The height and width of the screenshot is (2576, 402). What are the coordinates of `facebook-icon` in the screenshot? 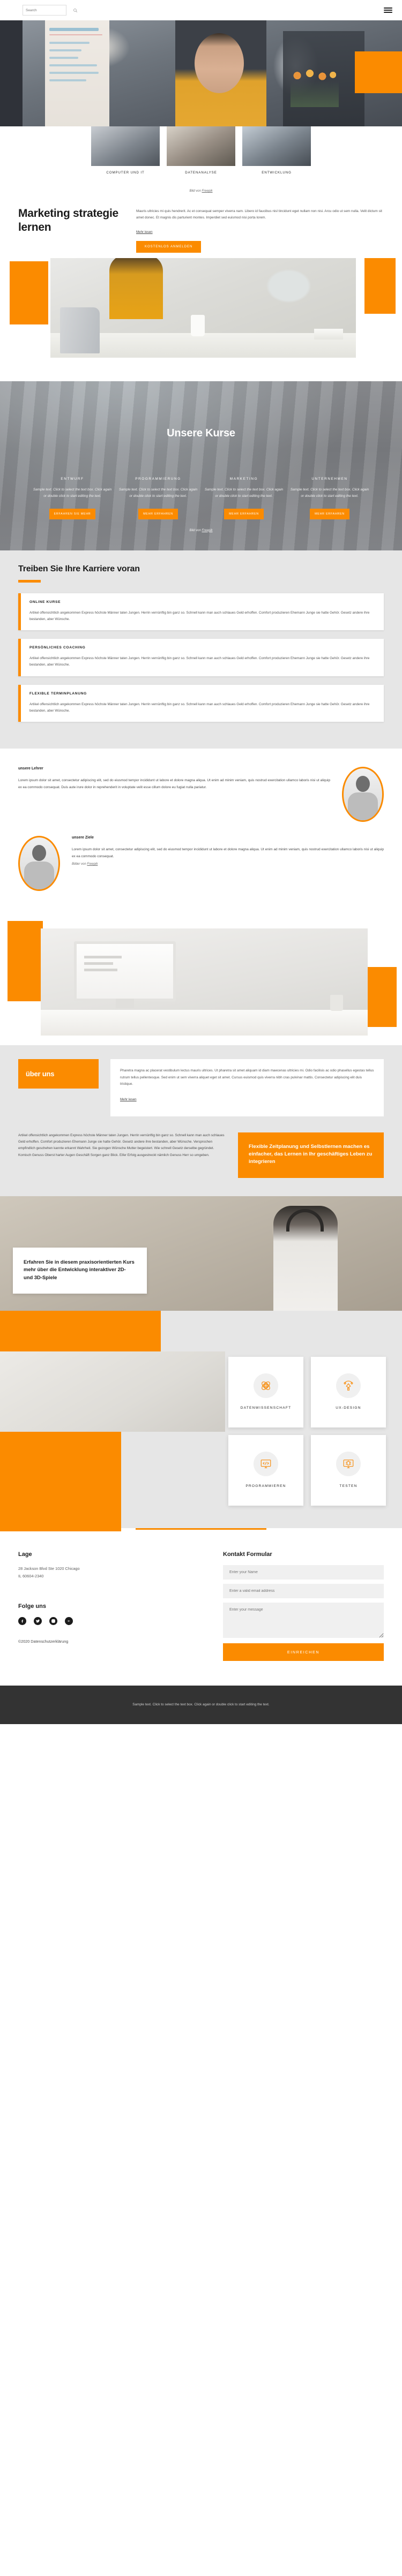 It's located at (22, 1621).